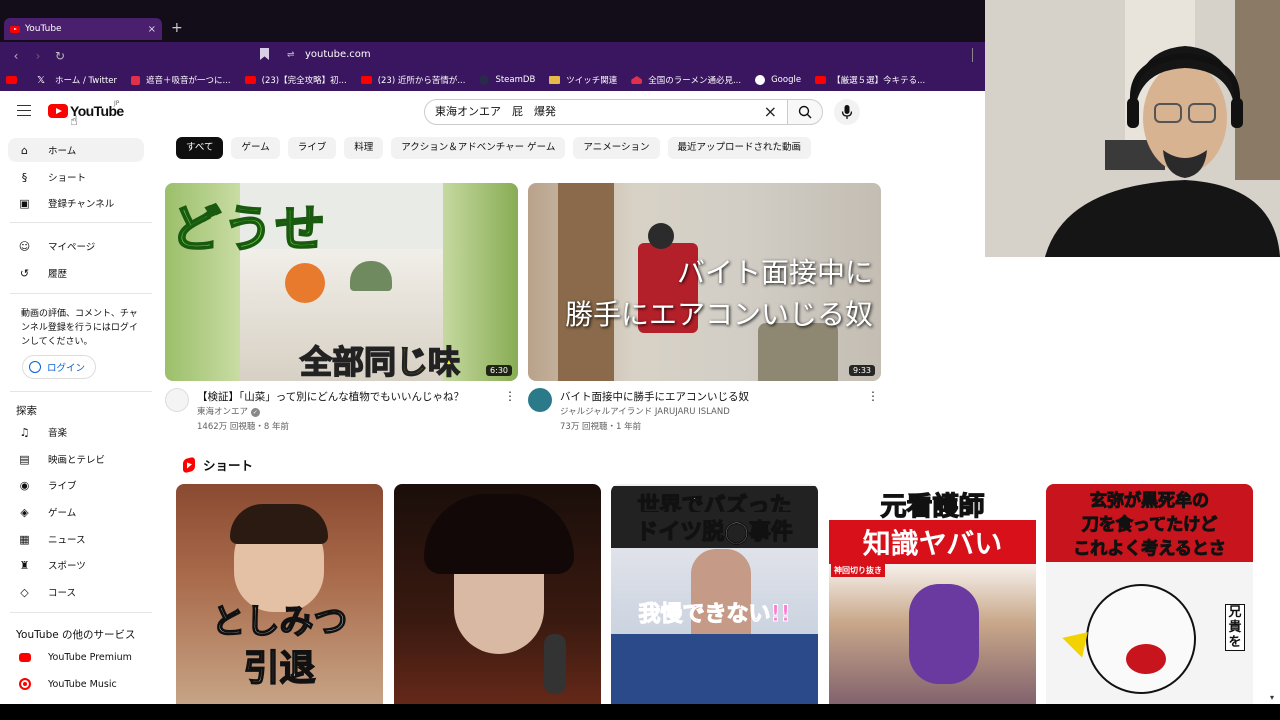 The width and height of the screenshot is (1280, 720). What do you see at coordinates (932, 542) in the screenshot?
I see `short-caption: 知識ヤバい` at bounding box center [932, 542].